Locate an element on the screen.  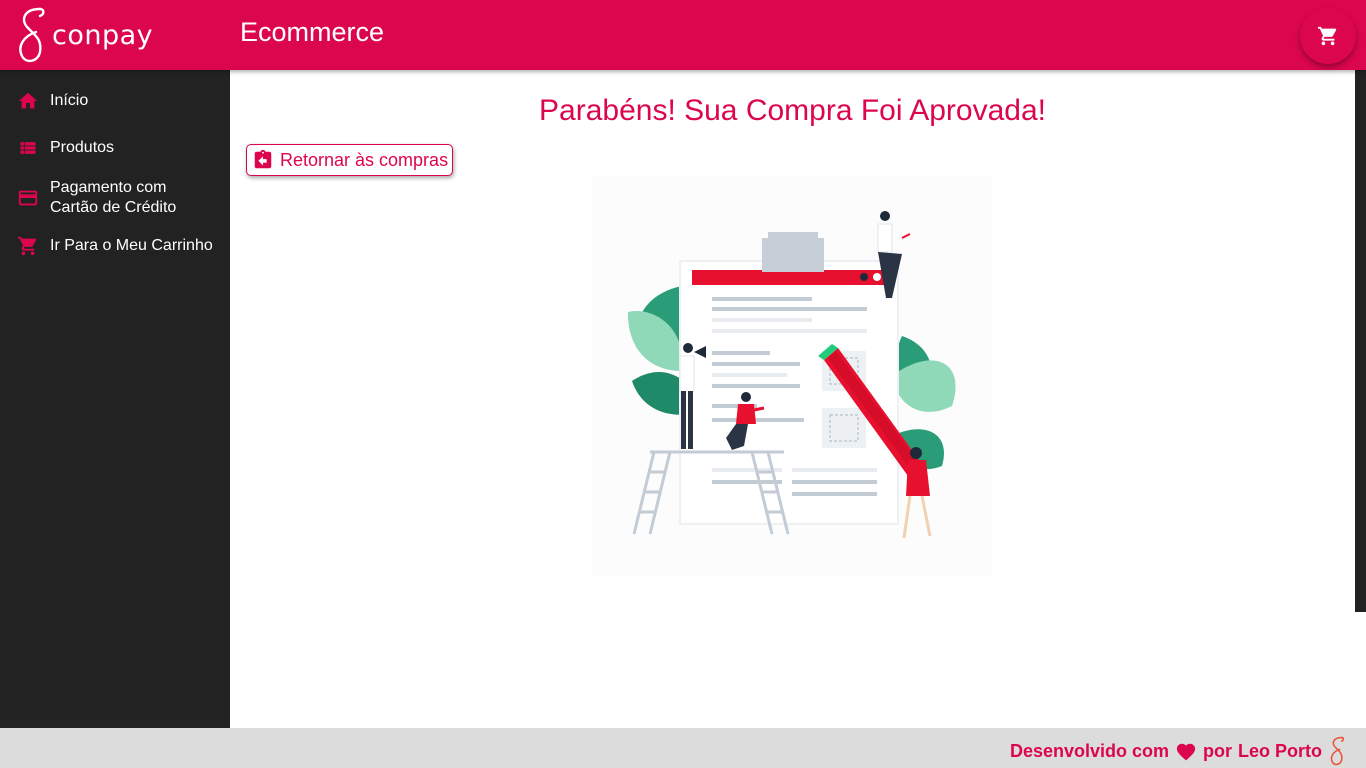
sidebar-item-carrinho: Ir Para o Meu Carrinho is located at coordinates (115, 246).